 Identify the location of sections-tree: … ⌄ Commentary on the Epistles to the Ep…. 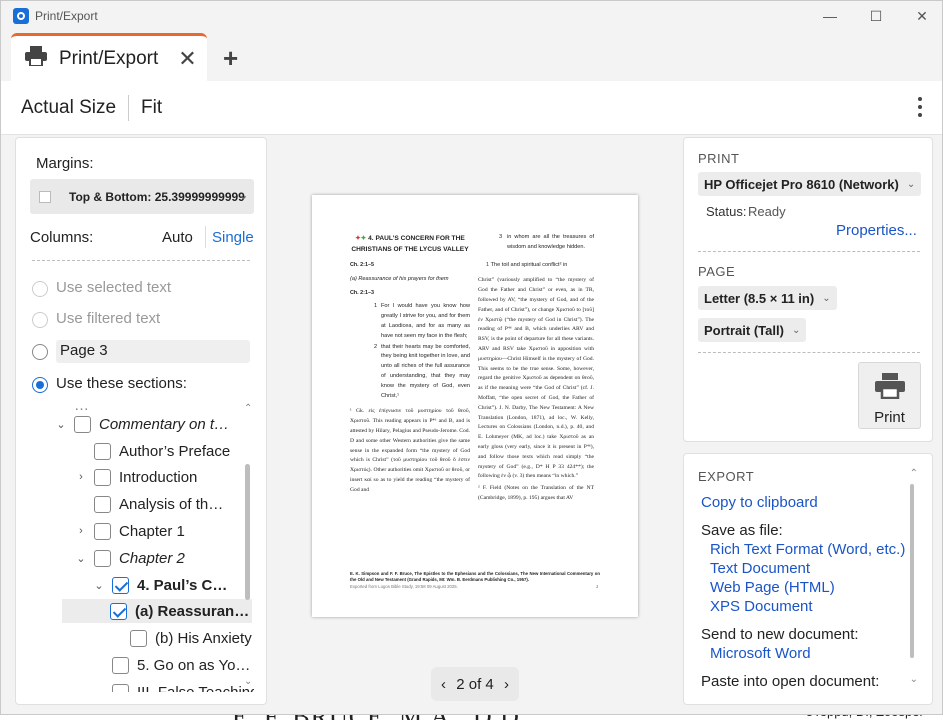
(135, 544).